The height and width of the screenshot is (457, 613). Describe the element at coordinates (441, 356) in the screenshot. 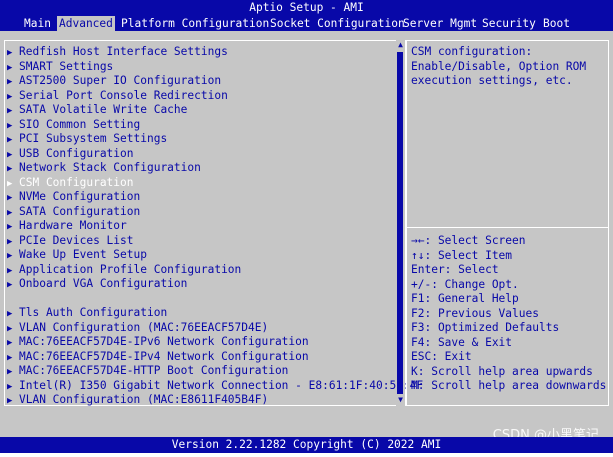

I see `key-legend-line: ESC: Exit` at that location.